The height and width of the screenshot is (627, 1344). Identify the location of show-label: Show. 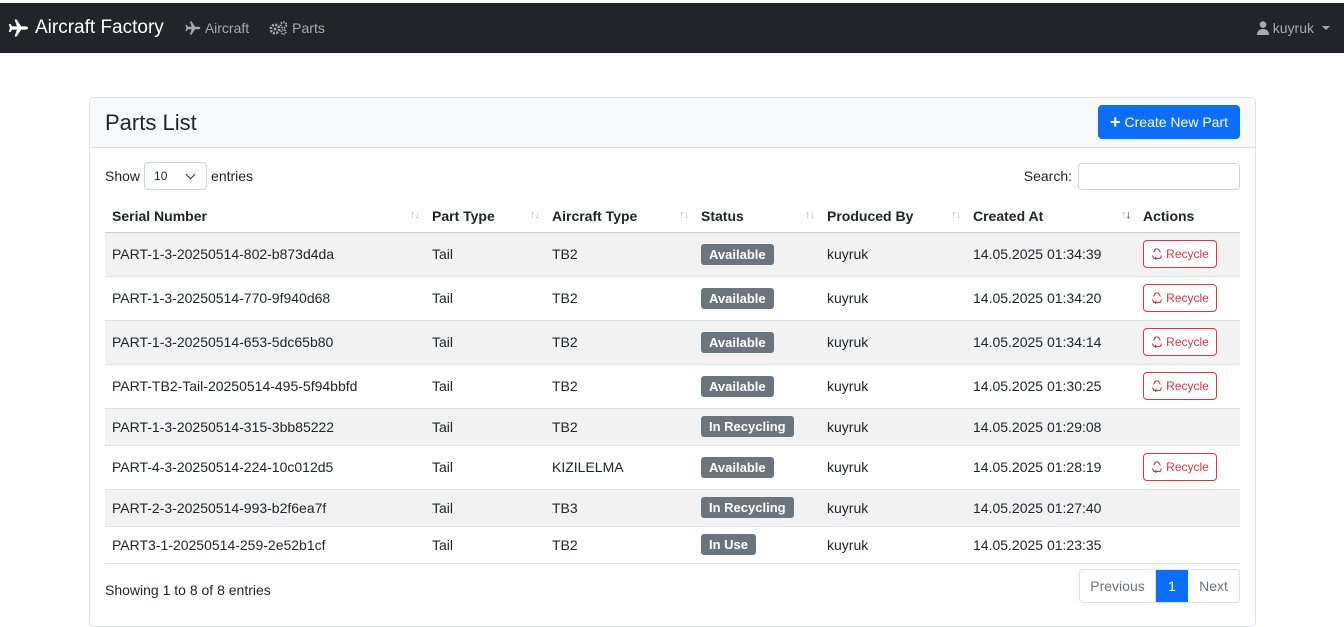
(123, 176).